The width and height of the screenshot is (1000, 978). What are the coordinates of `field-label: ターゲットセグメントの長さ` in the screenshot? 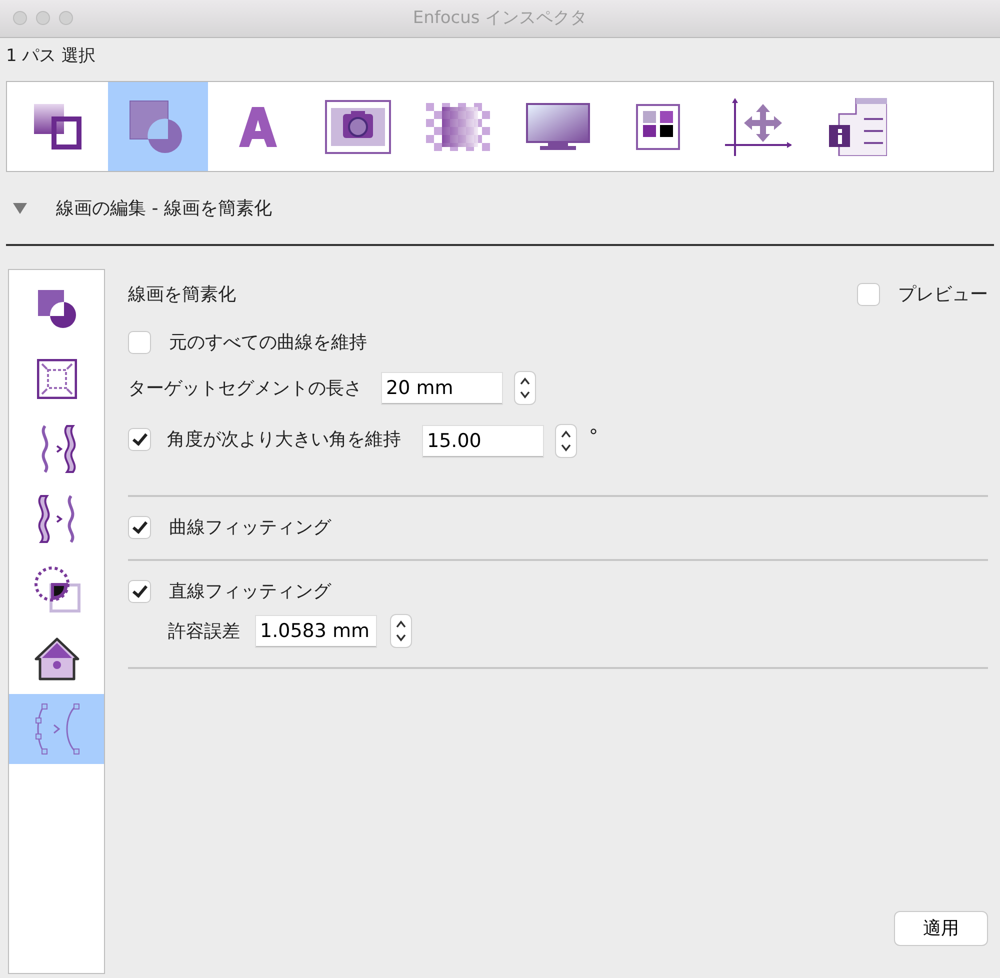 It's located at (245, 388).